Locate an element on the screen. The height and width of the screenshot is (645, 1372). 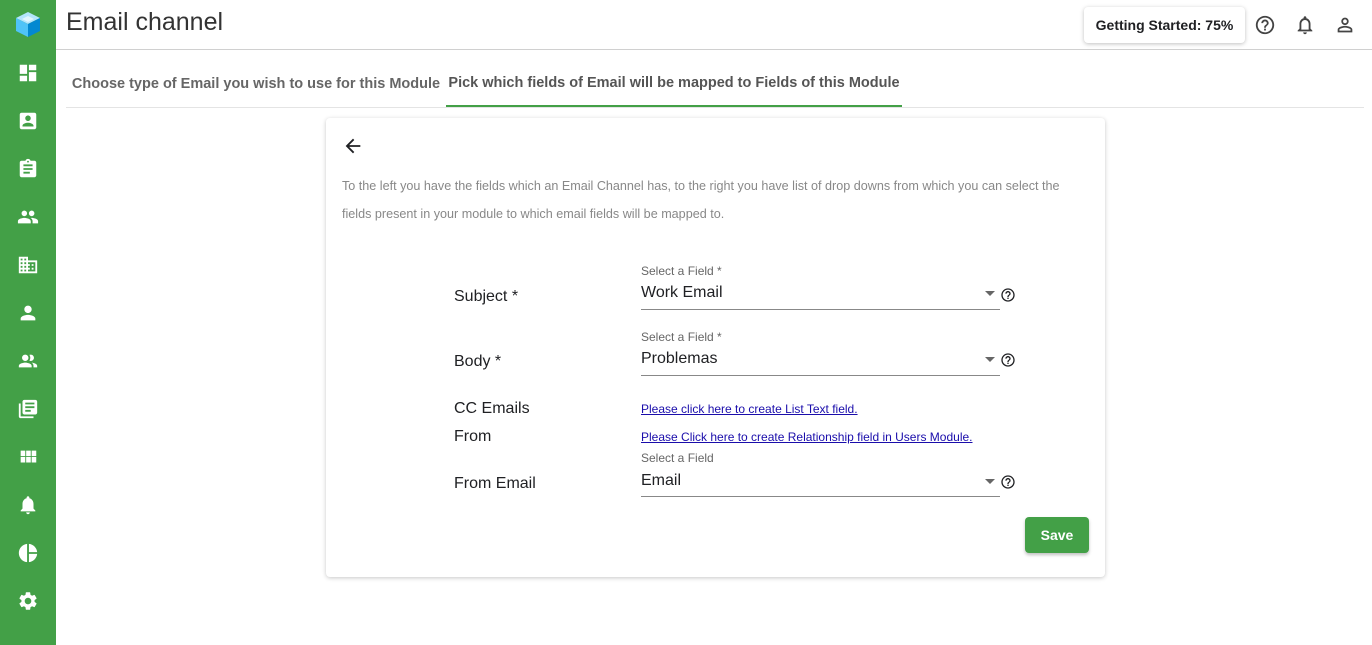
sidebar-item-settings is located at coordinates (28, 601).